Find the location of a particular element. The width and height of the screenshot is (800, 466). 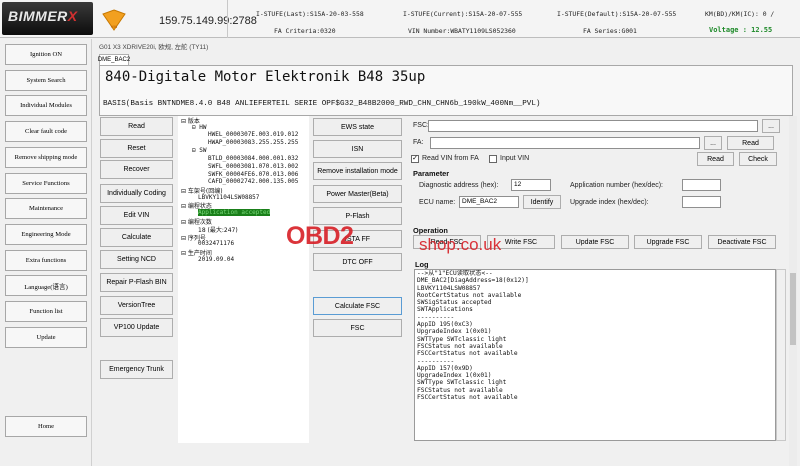

tree-leaf: HWAP_00003083.255.255.255 is located at coordinates (253, 142).